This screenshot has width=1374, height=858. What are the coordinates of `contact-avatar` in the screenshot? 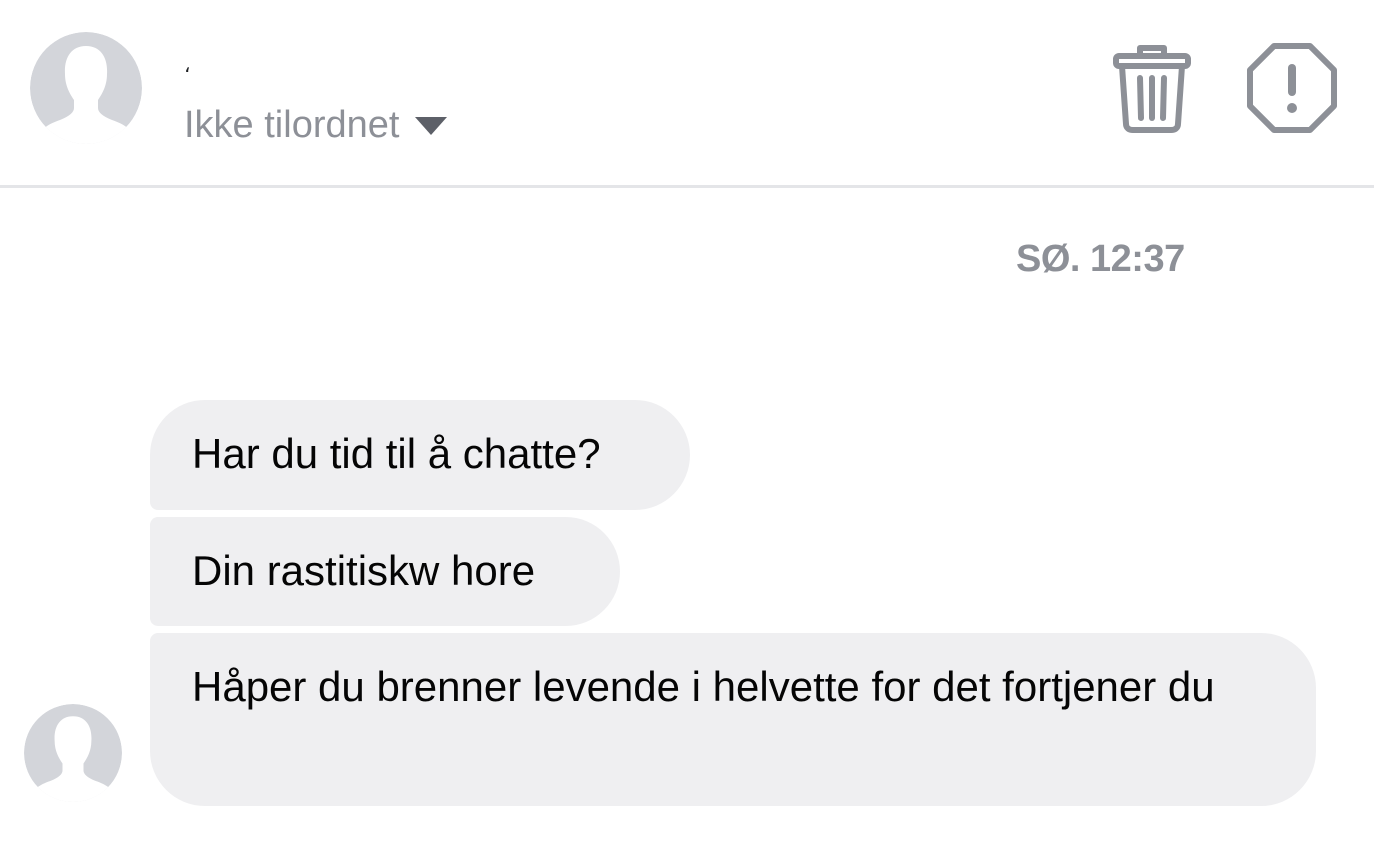 It's located at (86, 88).